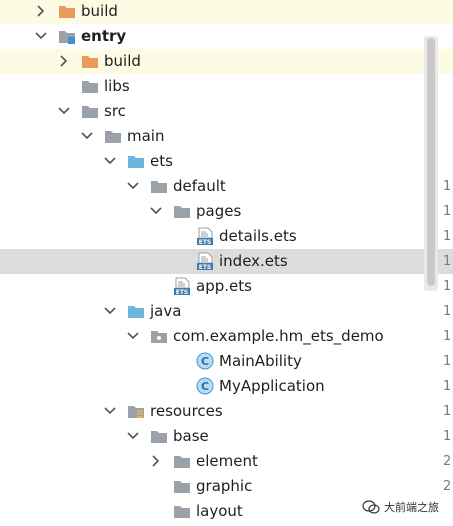 The height and width of the screenshot is (526, 453). Describe the element at coordinates (226, 436) in the screenshot. I see `tree-row-base: base` at that location.